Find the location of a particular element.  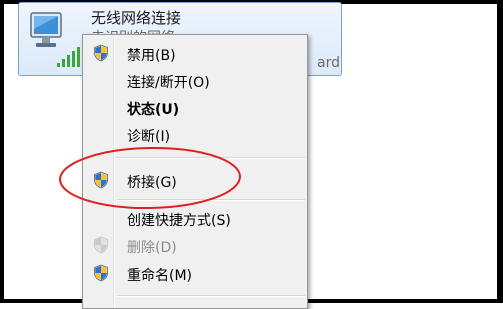

menu-item-bridge: 桥接(G) is located at coordinates (195, 180).